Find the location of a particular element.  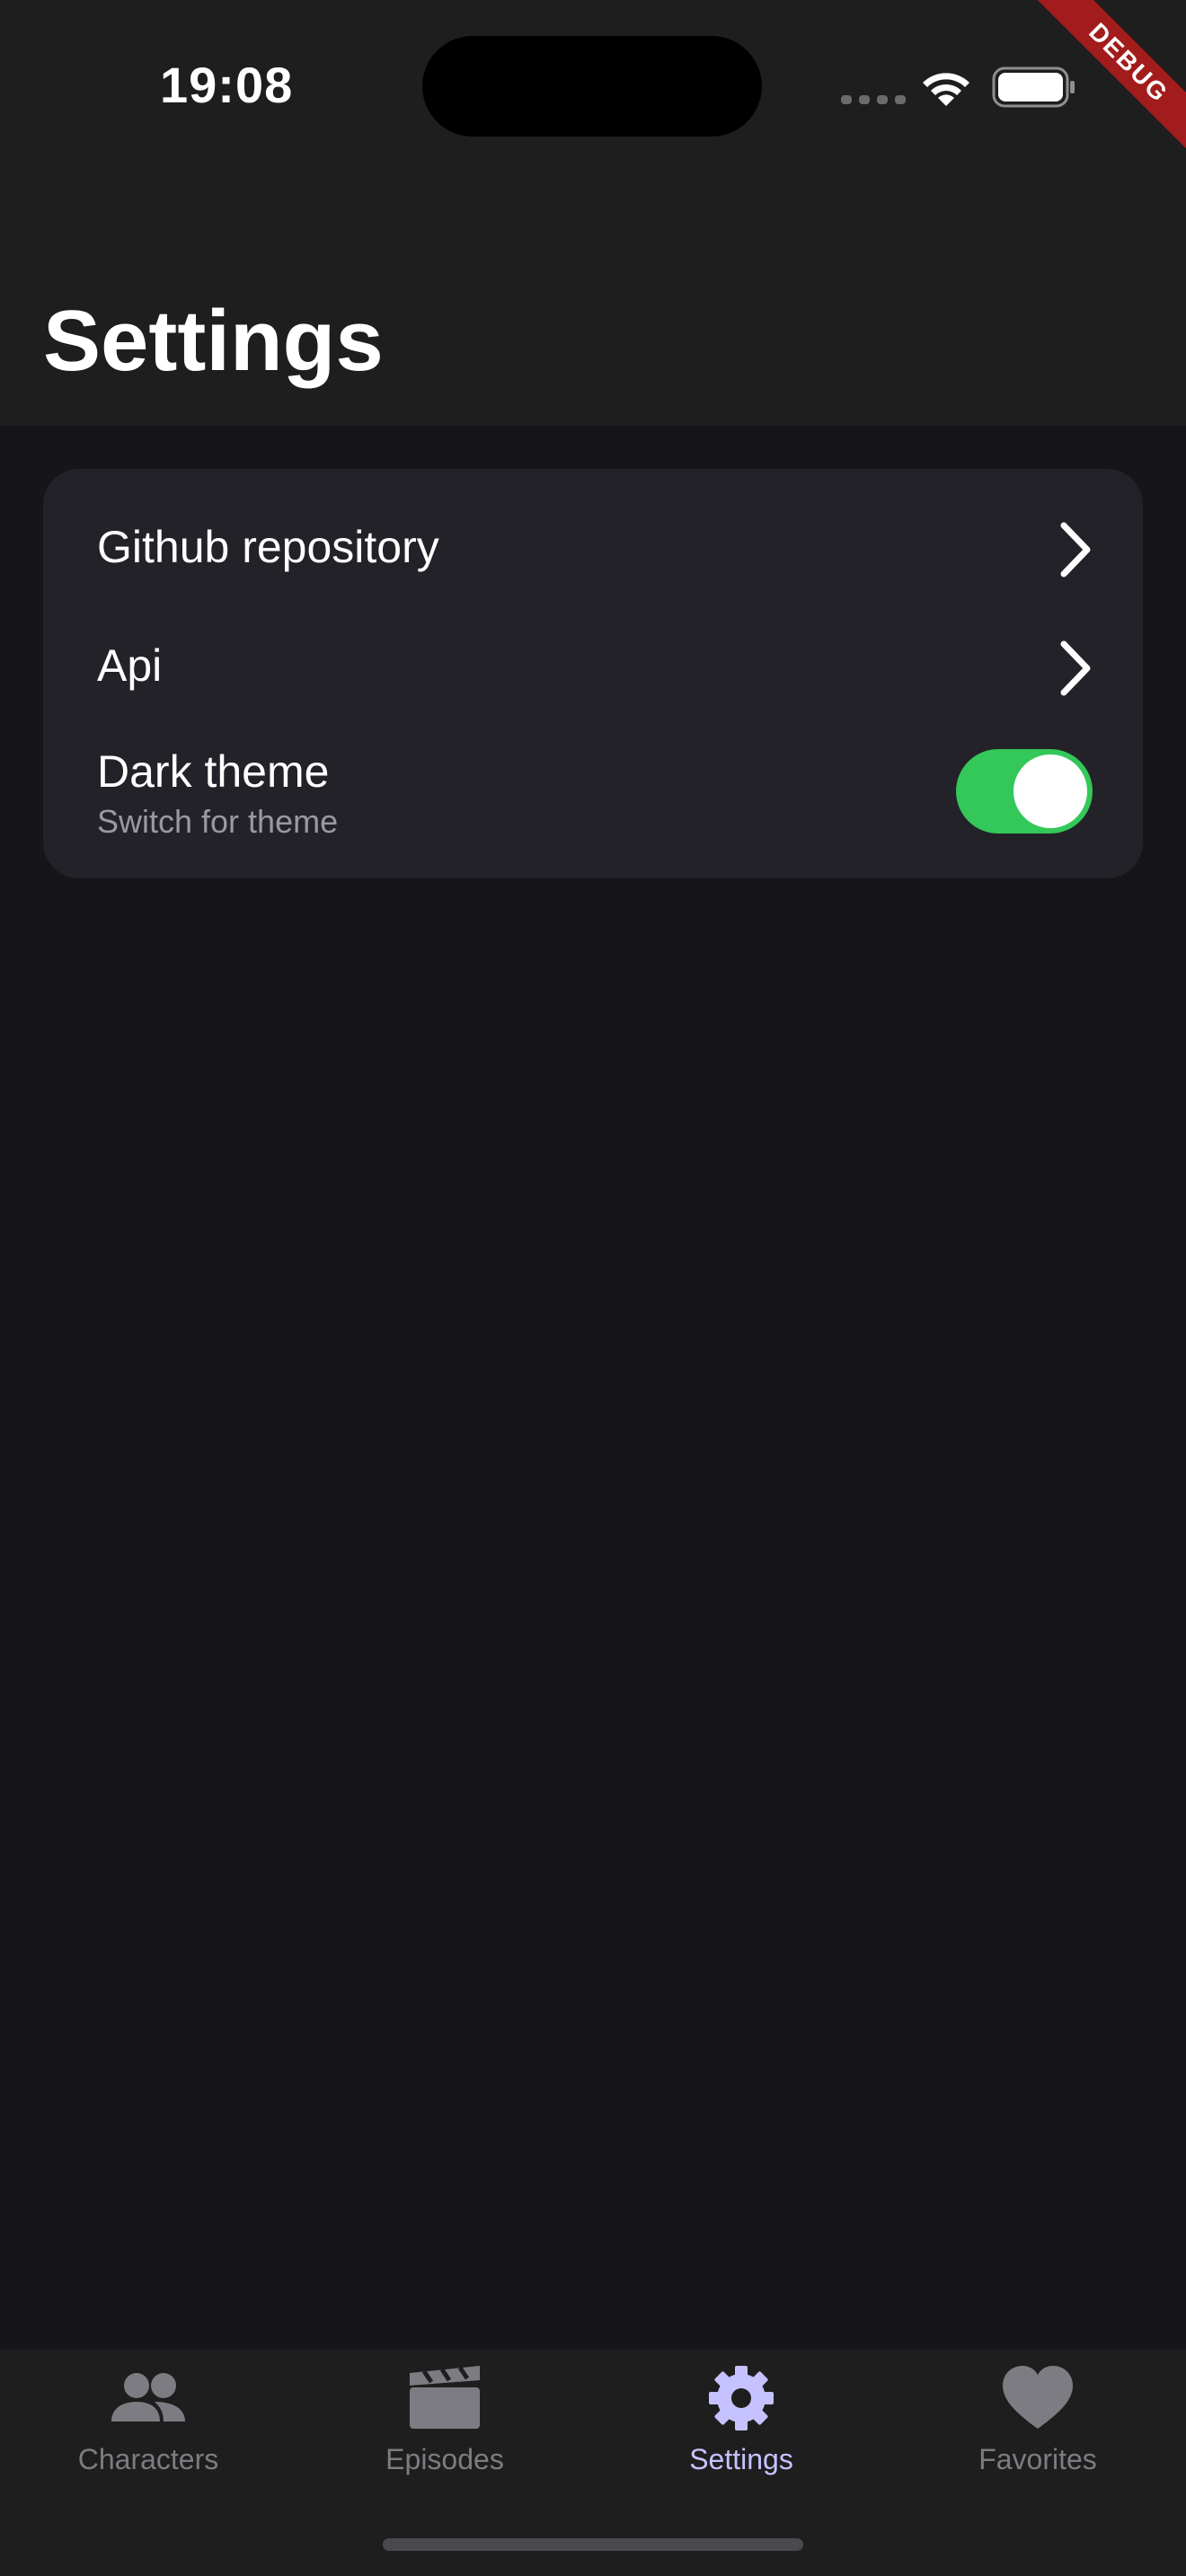

toggle-knob is located at coordinates (1050, 791).